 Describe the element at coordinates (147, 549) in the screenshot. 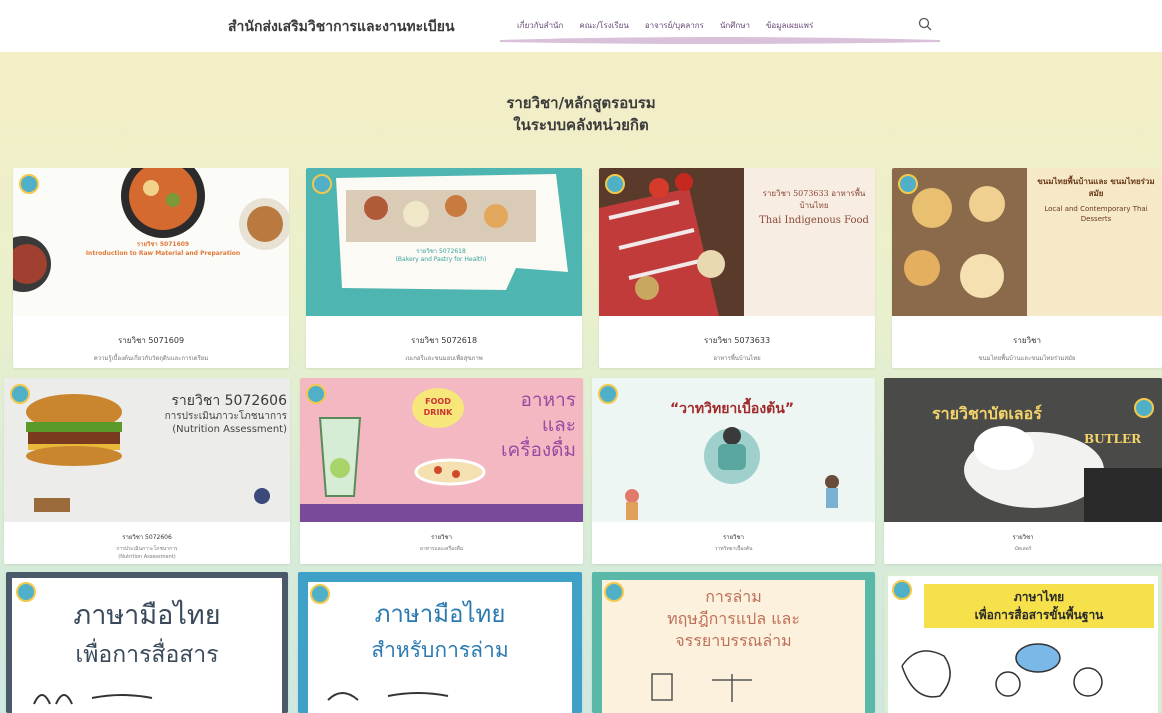

I see `course-name: การประเมินภาวะโภชนาการ` at that location.